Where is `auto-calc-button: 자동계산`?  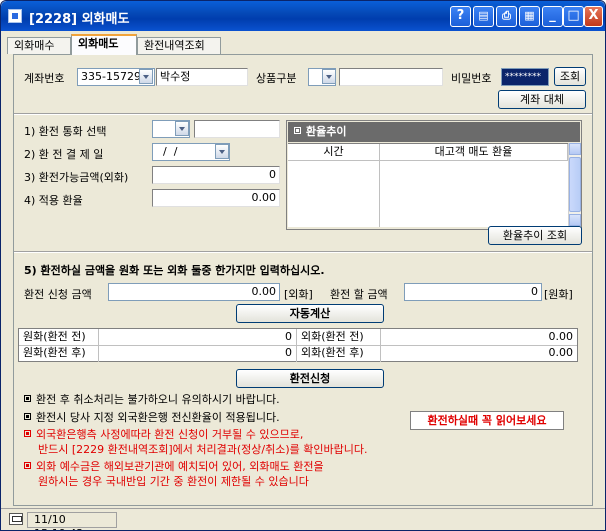 auto-calc-button: 자동계산 is located at coordinates (310, 313).